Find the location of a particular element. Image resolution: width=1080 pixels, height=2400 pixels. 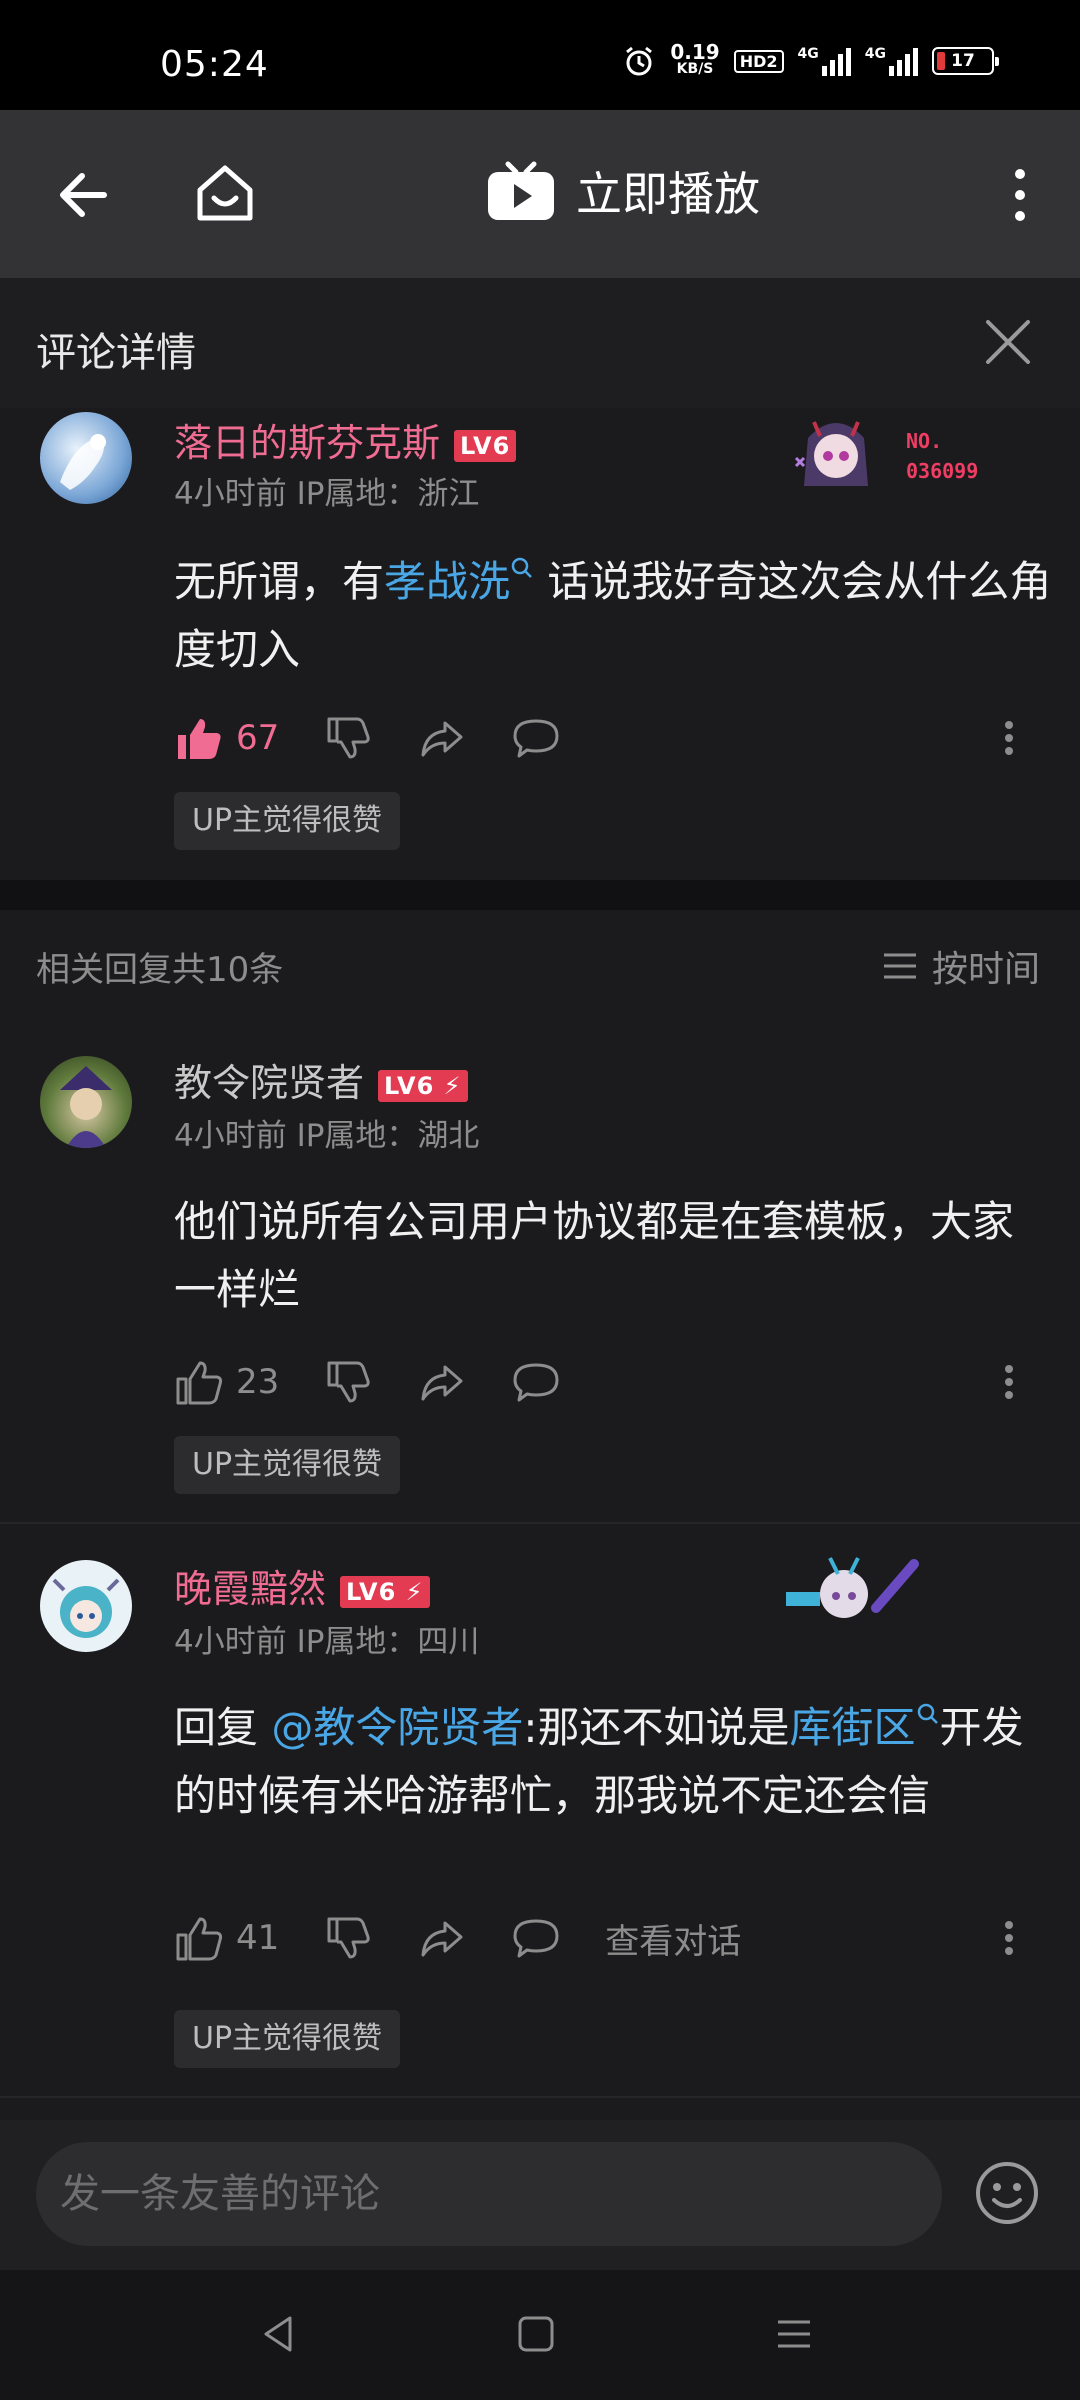

mention-link: @教令院贤者 is located at coordinates (397, 1727).